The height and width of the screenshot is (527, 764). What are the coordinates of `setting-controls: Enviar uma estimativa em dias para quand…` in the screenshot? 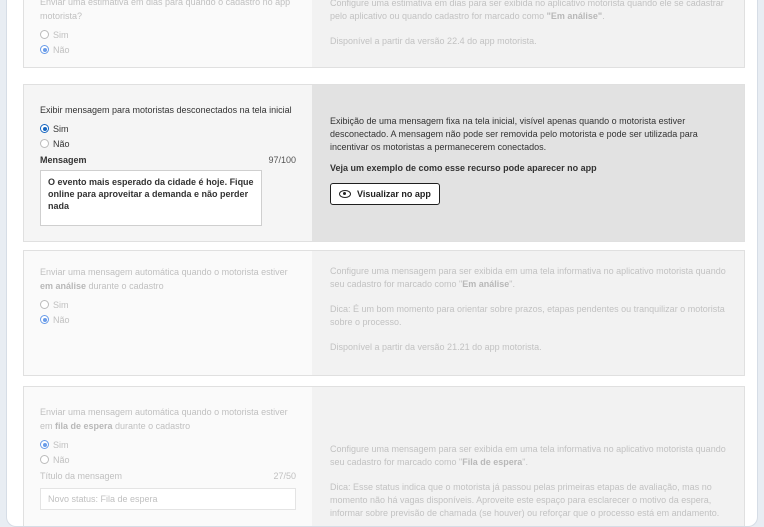 It's located at (168, 33).